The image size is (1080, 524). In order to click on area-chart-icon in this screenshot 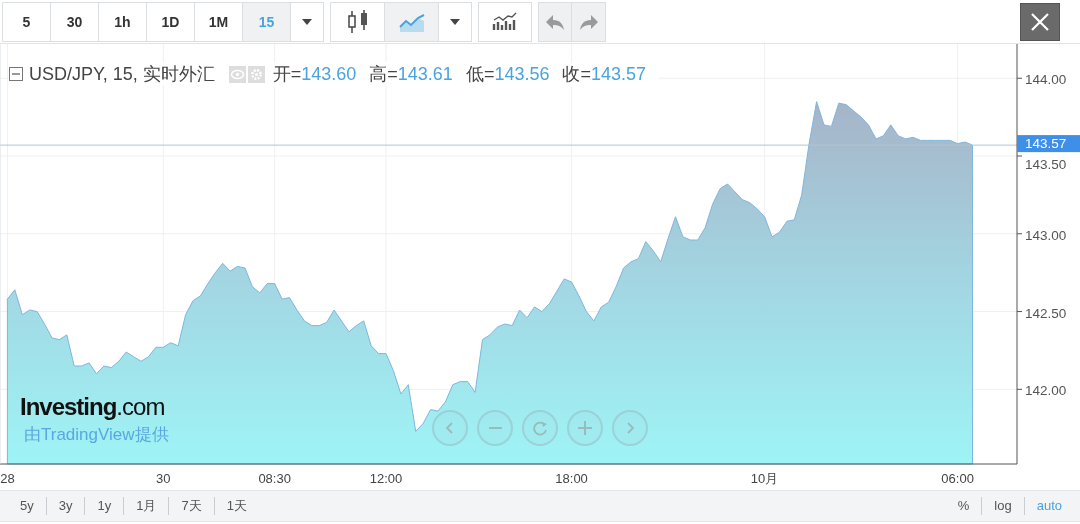, I will do `click(411, 21)`.